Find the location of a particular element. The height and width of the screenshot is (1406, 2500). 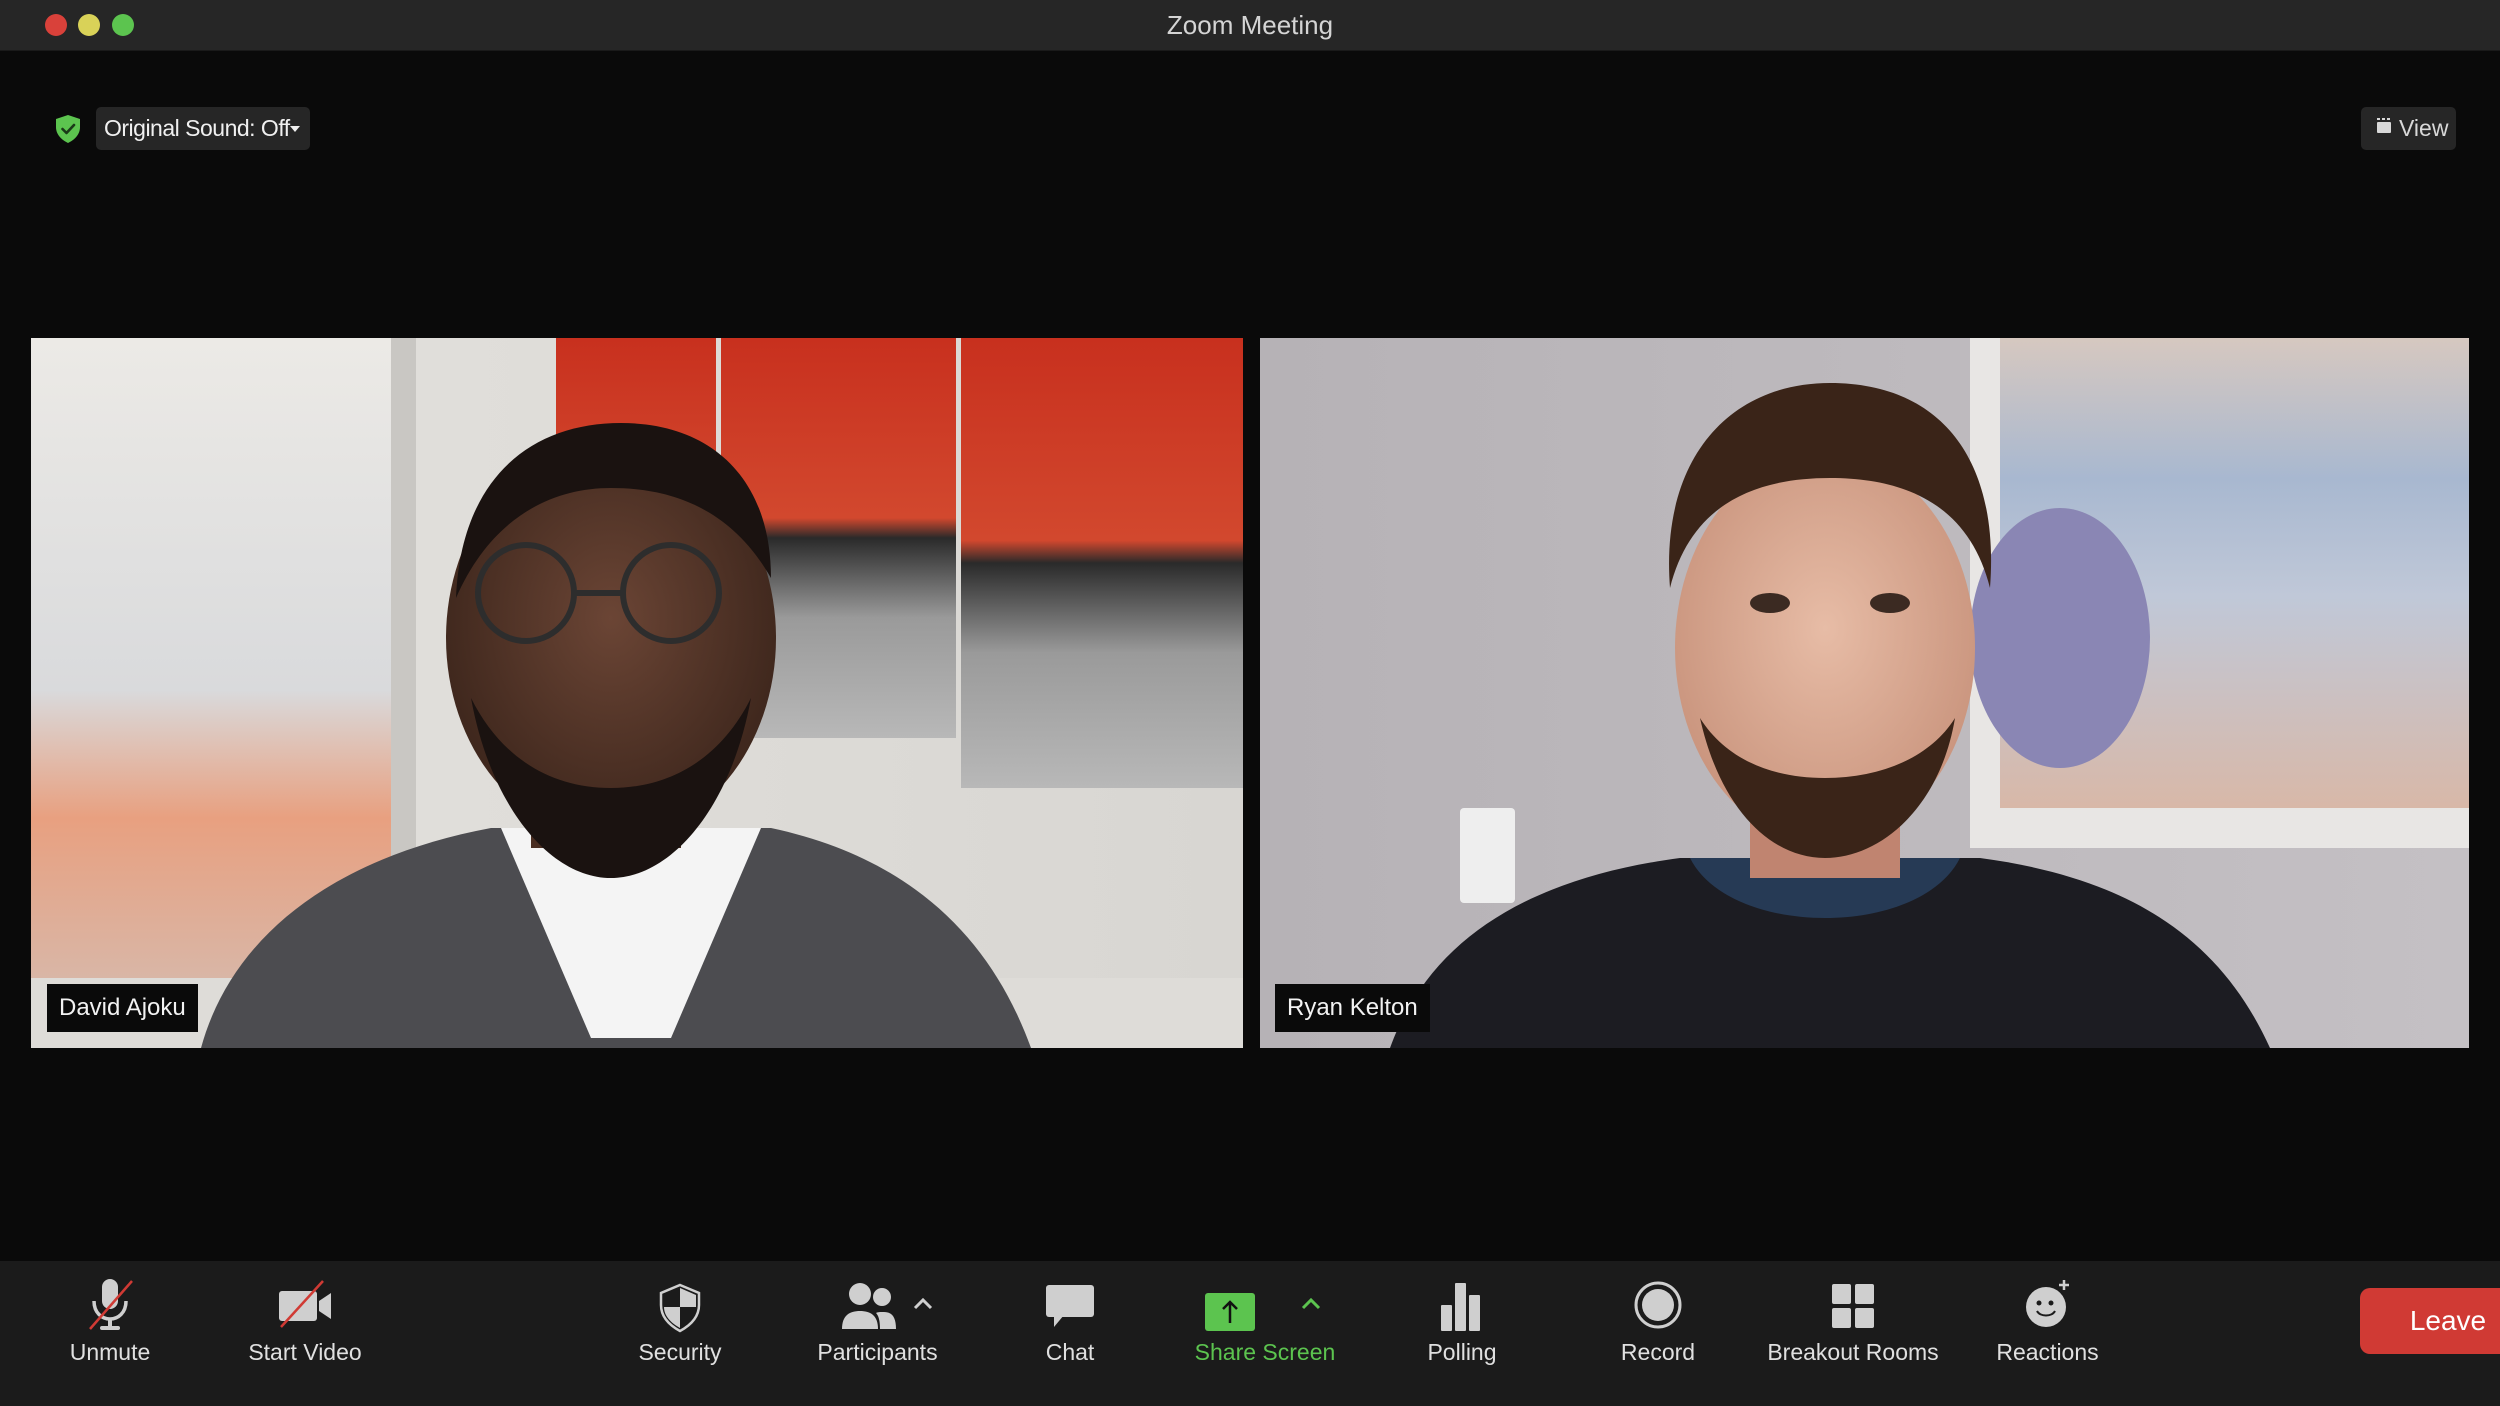

record-icon is located at coordinates (1658, 1305).